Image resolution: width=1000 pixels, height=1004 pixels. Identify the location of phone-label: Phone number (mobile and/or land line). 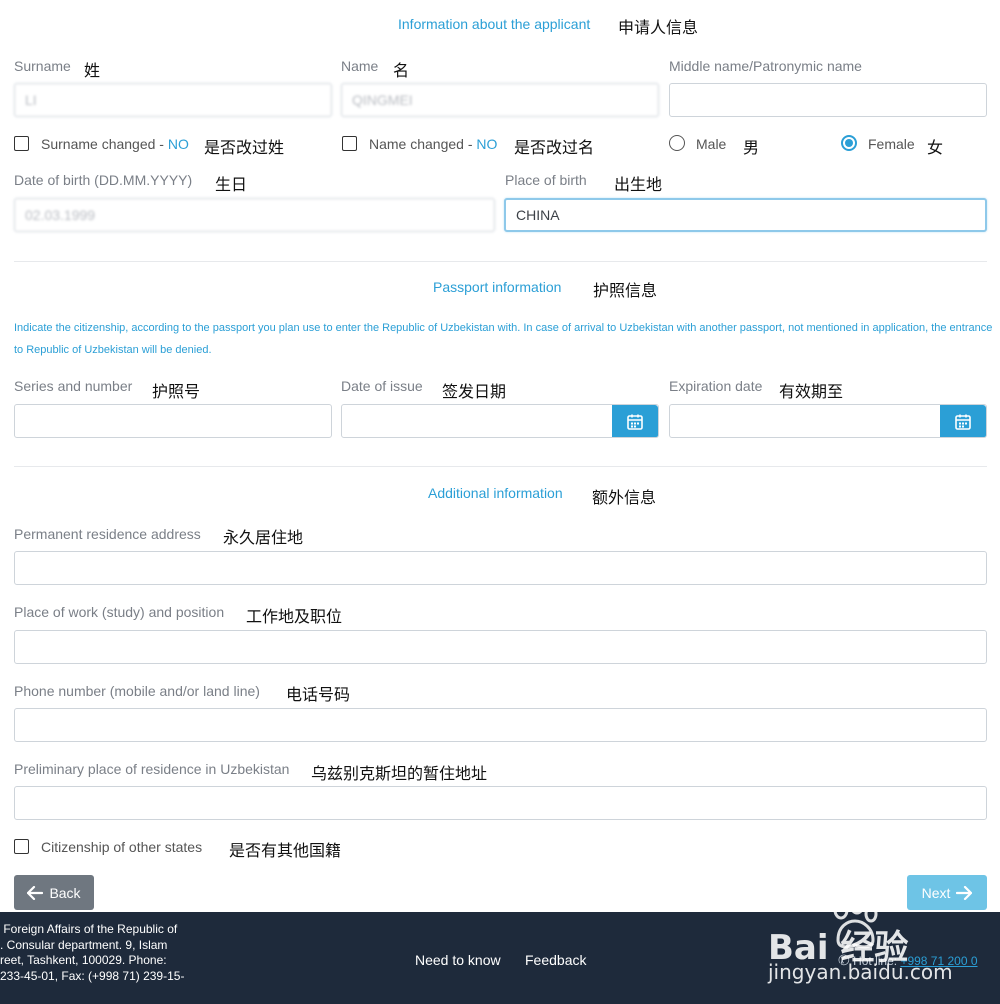
(137, 691).